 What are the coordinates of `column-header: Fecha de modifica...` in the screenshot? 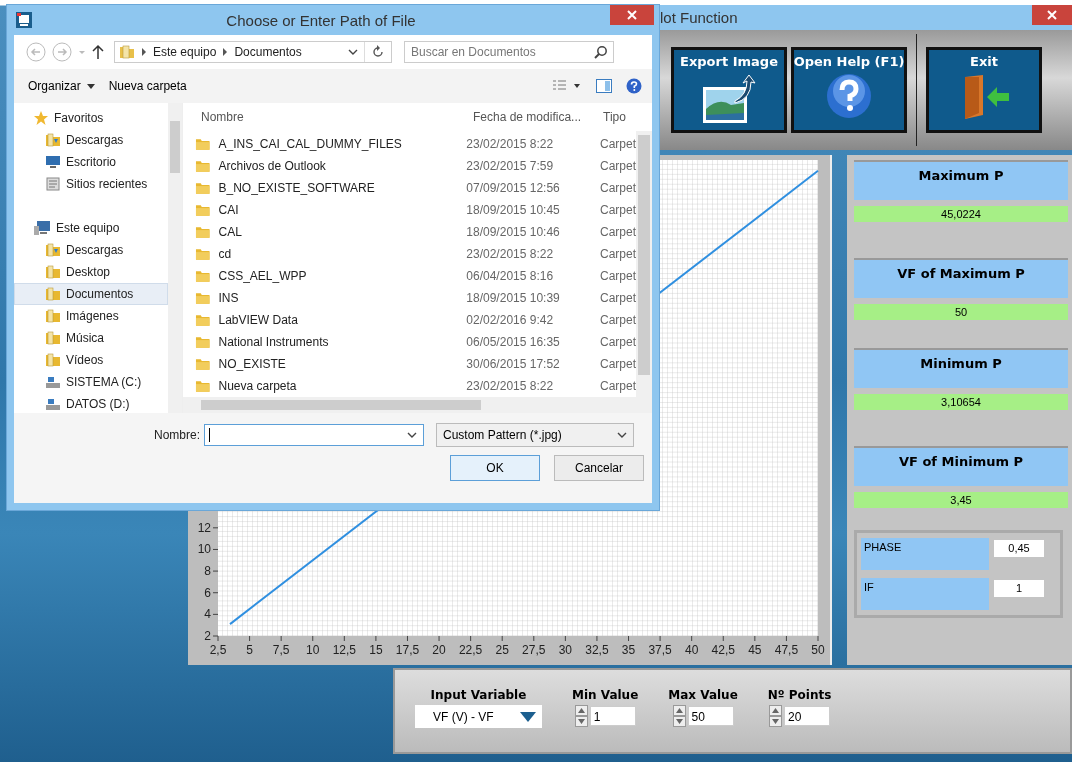 It's located at (535, 117).